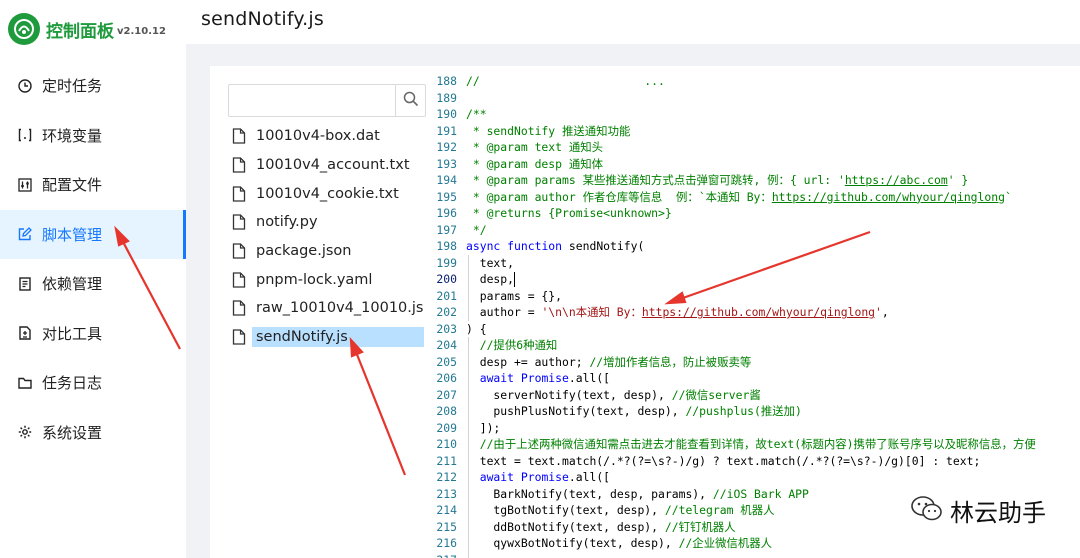 This screenshot has width=1080, height=558. Describe the element at coordinates (476, 114) in the screenshot. I see `code-line: /**` at that location.